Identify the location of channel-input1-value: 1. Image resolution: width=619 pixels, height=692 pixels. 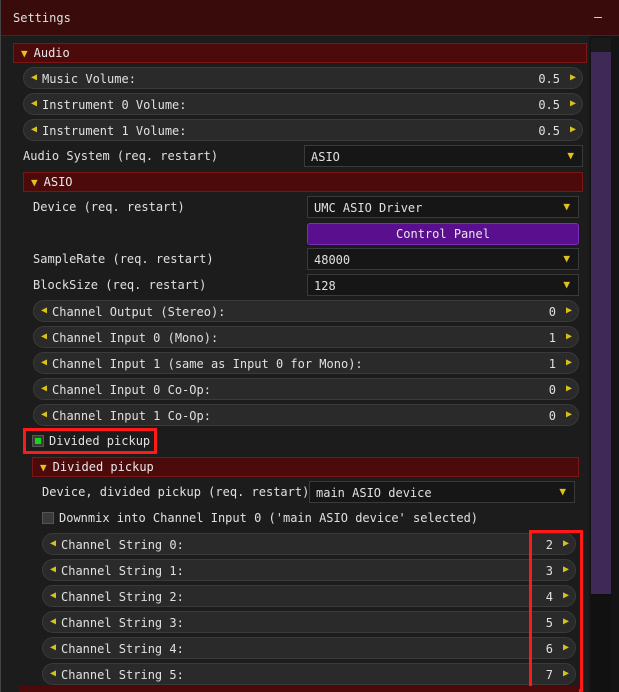
(552, 364).